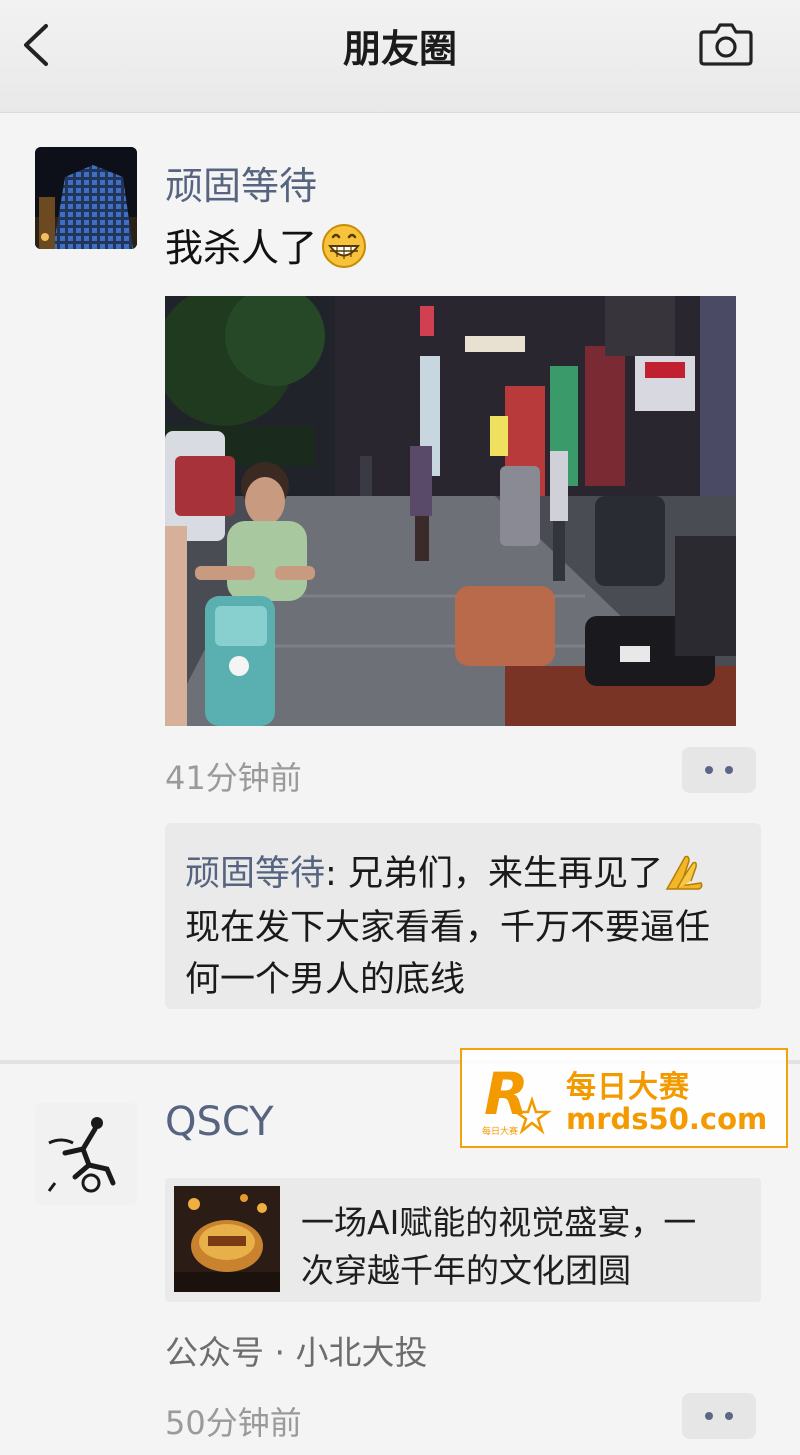 Image resolution: width=800 pixels, height=1455 pixels. I want to click on grinning-face-icon, so click(344, 246).